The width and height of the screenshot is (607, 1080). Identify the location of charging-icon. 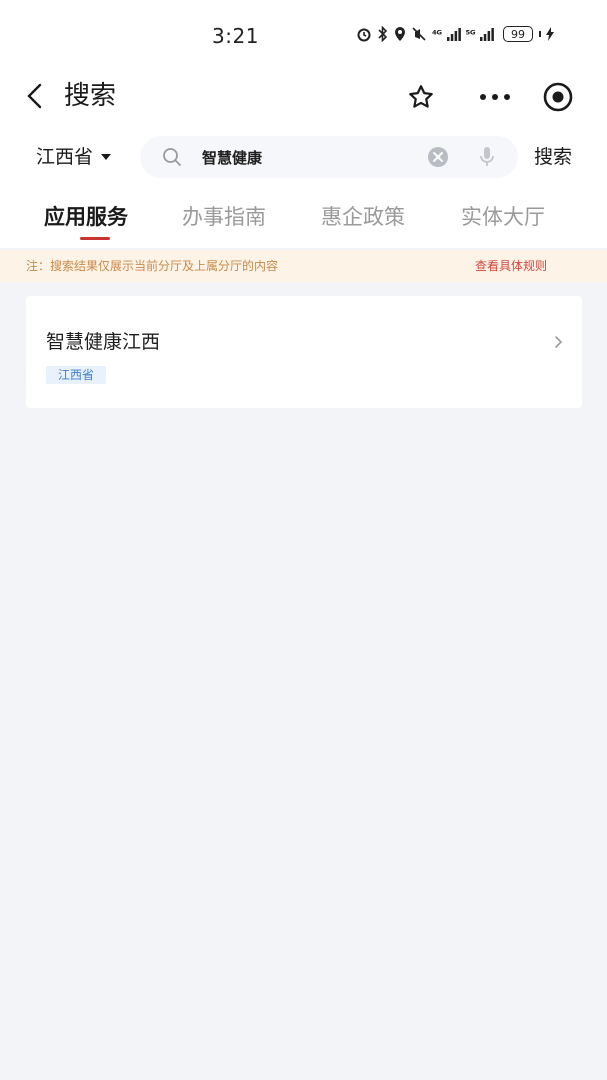
(550, 34).